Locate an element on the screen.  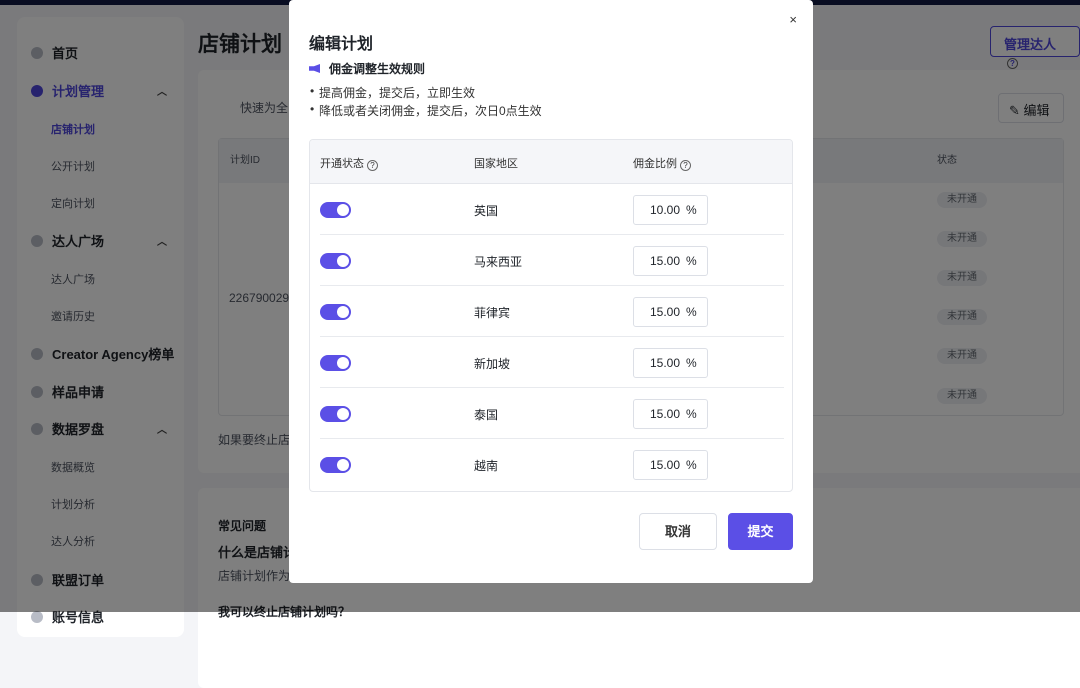
col-status-header: 开通状态? is located at coordinates (349, 163).